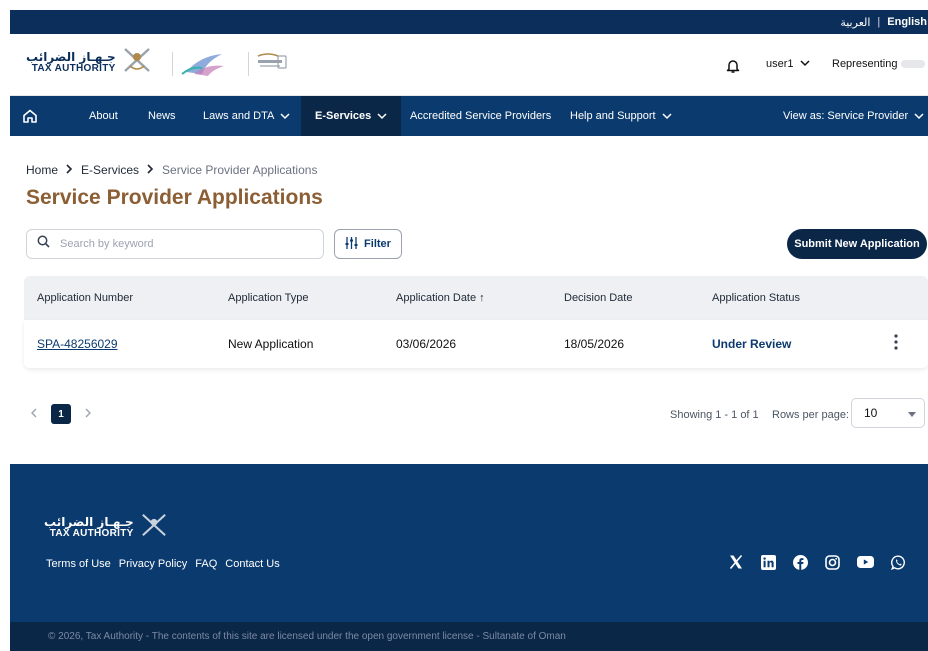 The height and width of the screenshot is (651, 928). Describe the element at coordinates (268, 298) in the screenshot. I see `column-application-type: Application Type` at that location.